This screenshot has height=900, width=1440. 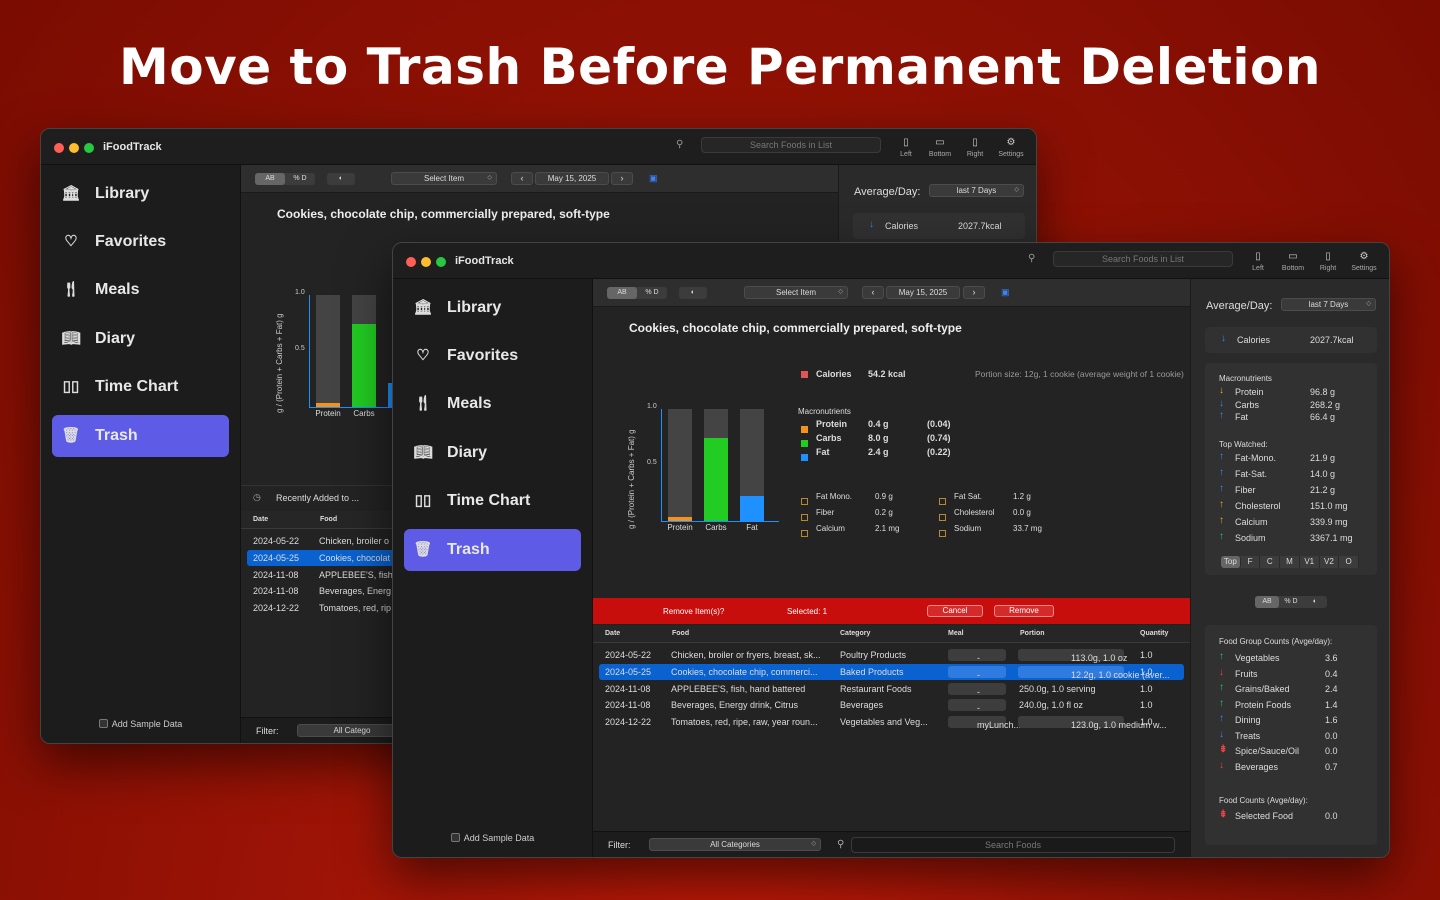 I want to click on bar-carbs, so click(x=716, y=465).